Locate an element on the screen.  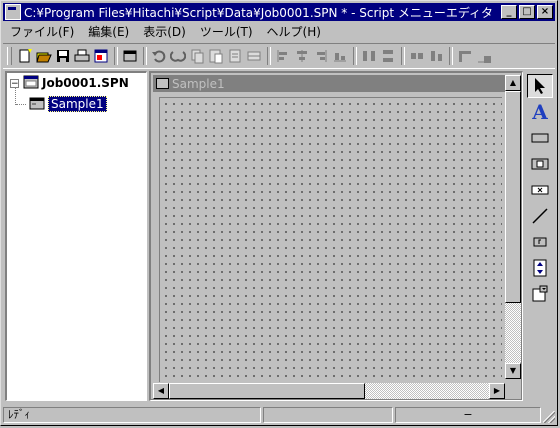
menu-tools: ツール(T) is located at coordinates (226, 31).